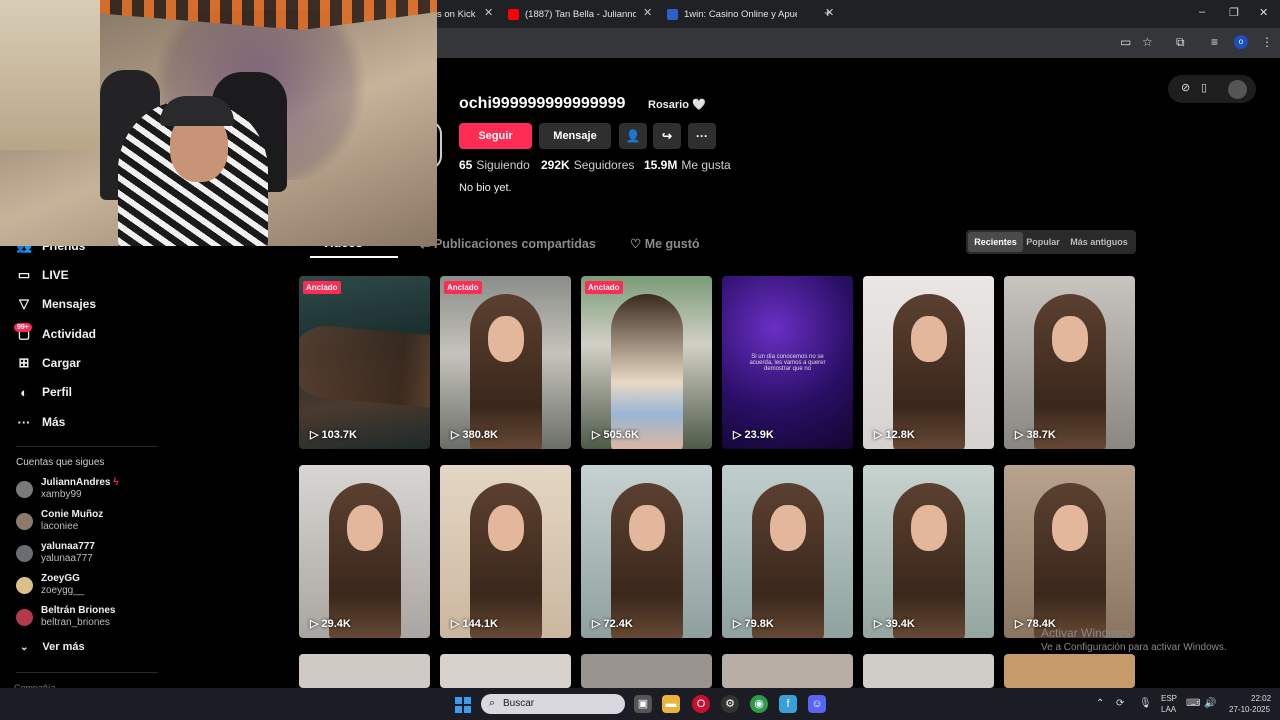 This screenshot has width=1280, height=720. What do you see at coordinates (218, 123) in the screenshot?
I see `streamer-webcam` at bounding box center [218, 123].